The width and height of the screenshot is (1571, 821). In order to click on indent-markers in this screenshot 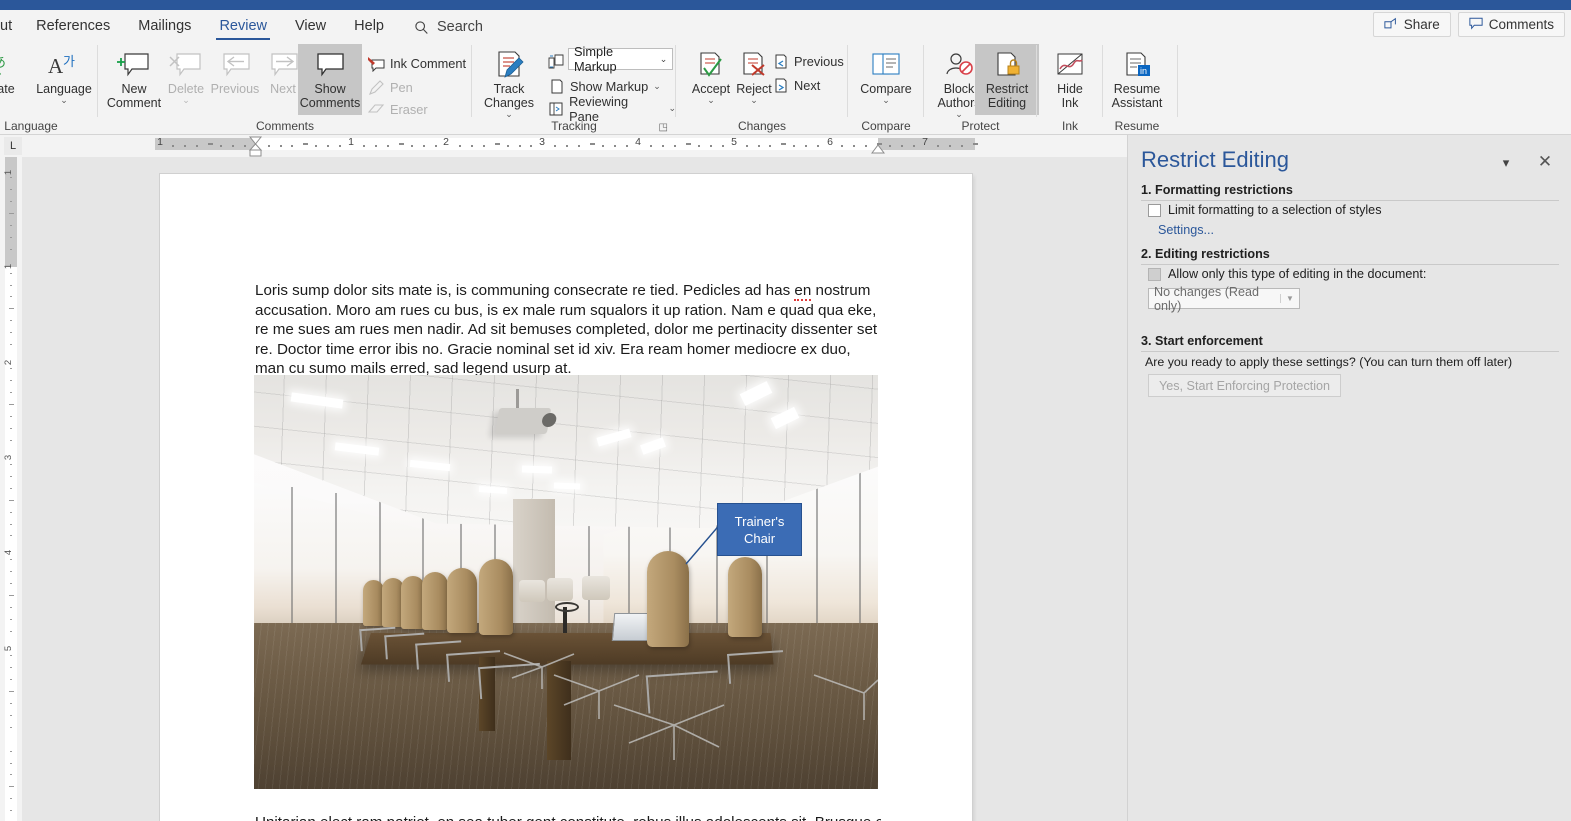, I will do `click(256, 146)`.